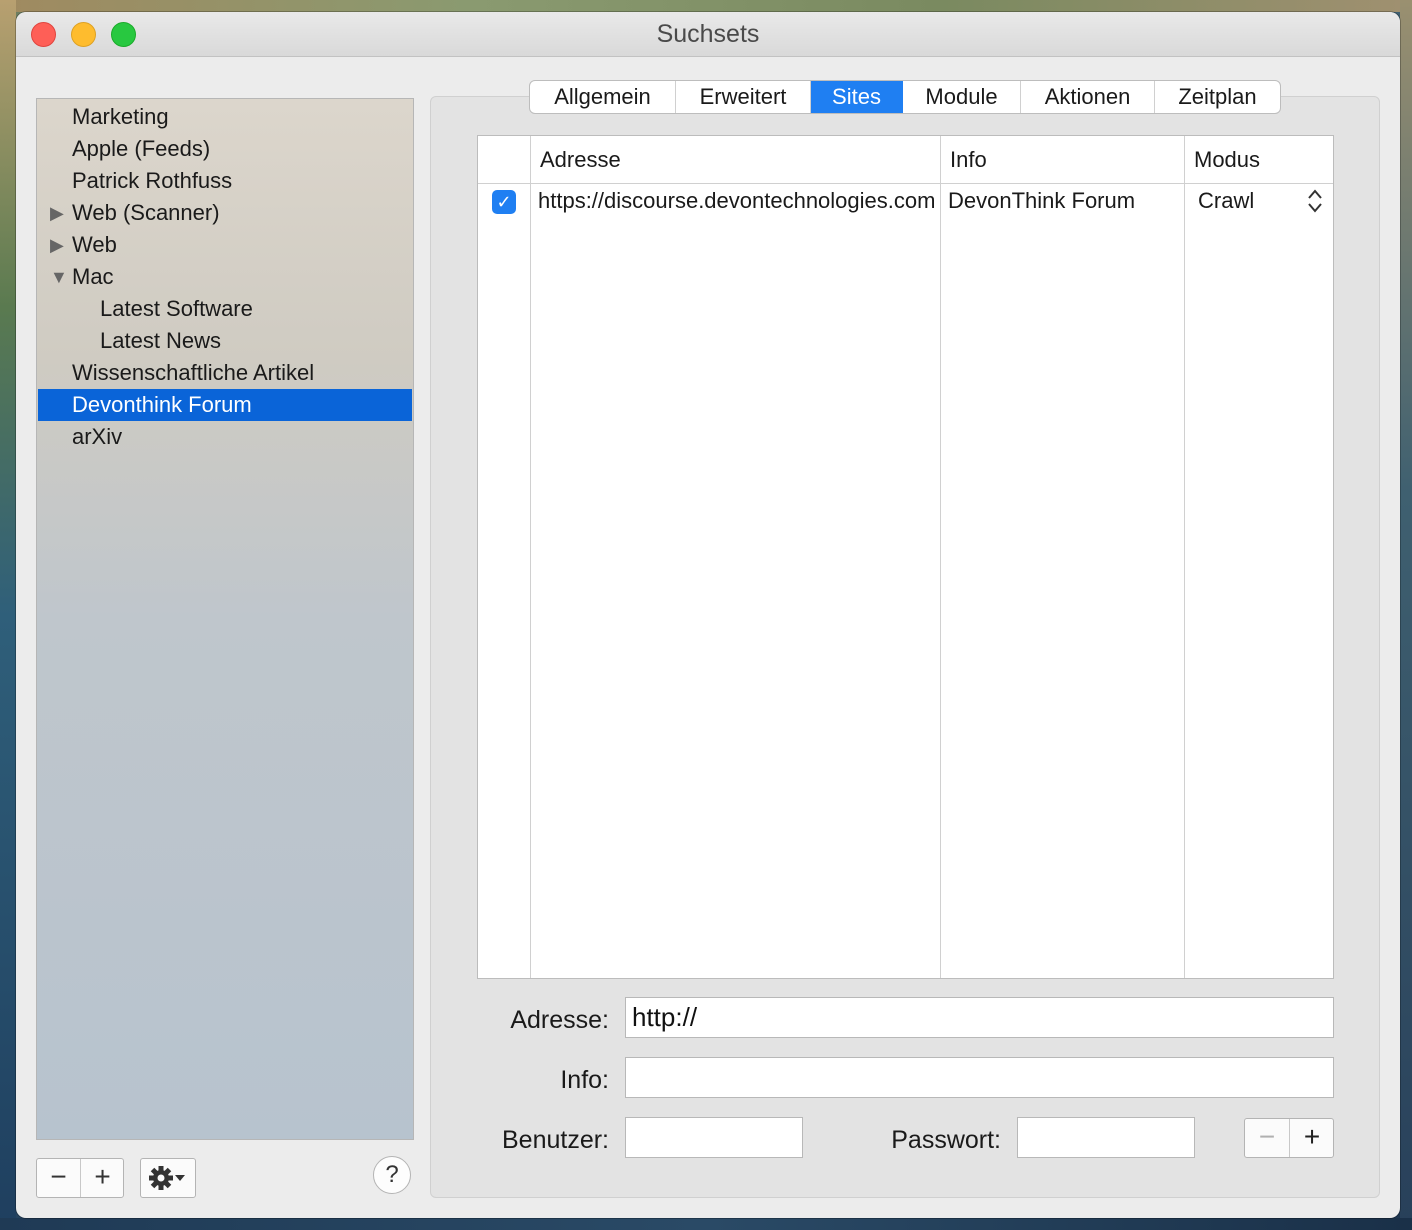  Describe the element at coordinates (59, 1178) in the screenshot. I see `remove-set-button: −` at that location.